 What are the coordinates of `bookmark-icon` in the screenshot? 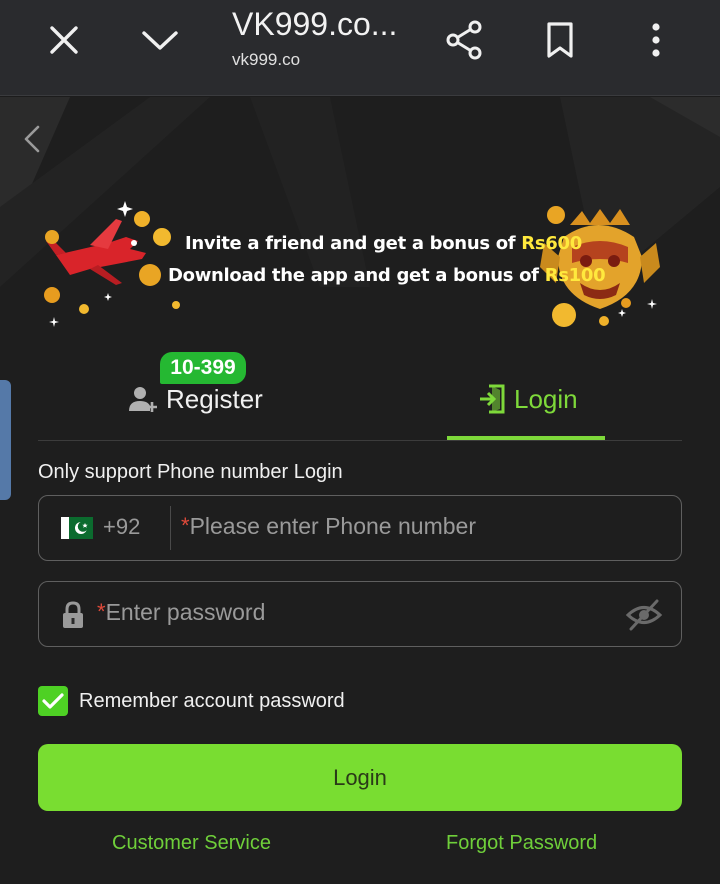 It's located at (560, 40).